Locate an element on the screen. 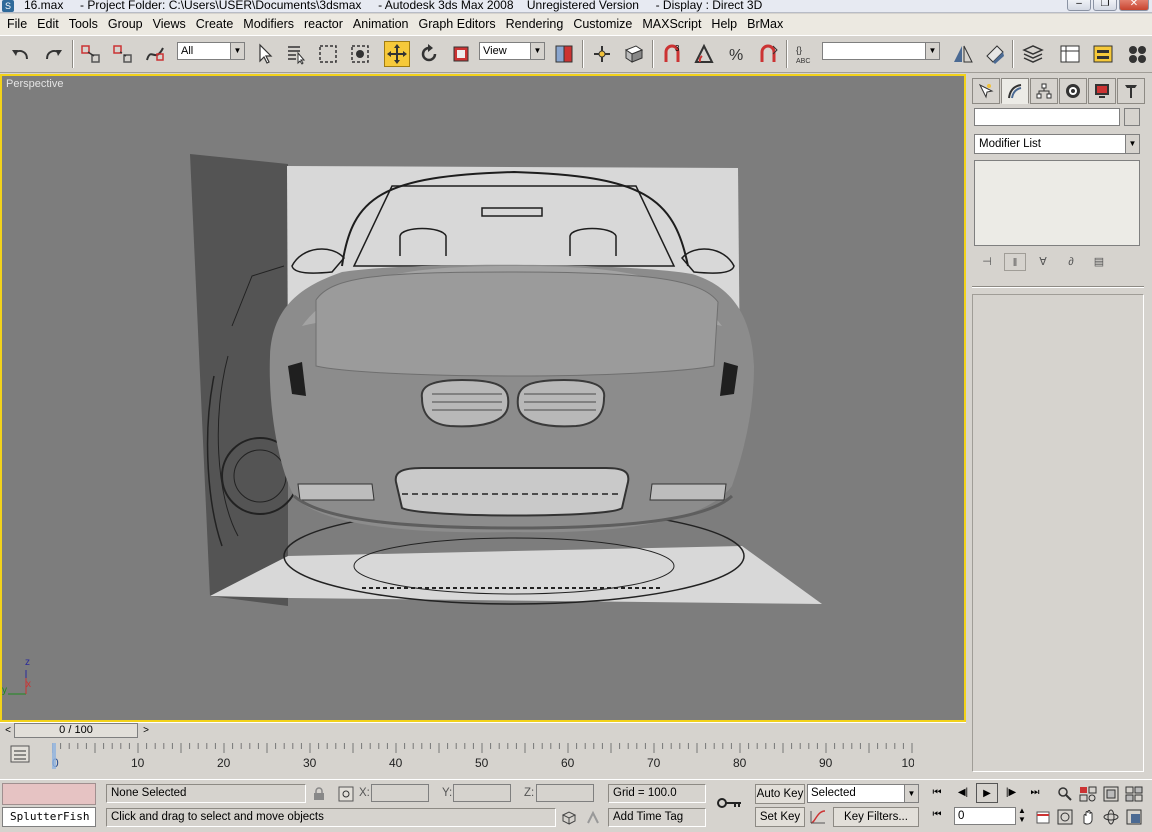 The image size is (1152, 832). set-key-button: Set Key is located at coordinates (780, 817).